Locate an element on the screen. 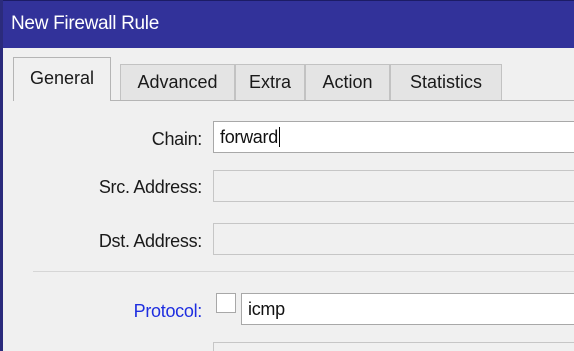 The width and height of the screenshot is (574, 351). tab-statistics: Statistics is located at coordinates (446, 82).